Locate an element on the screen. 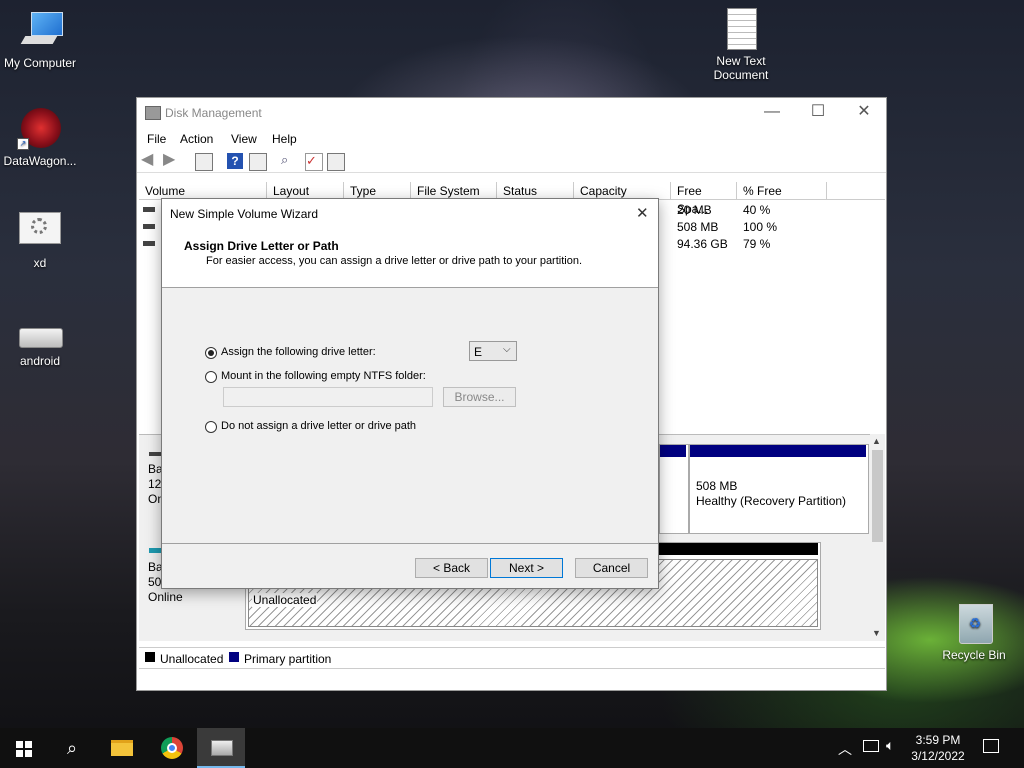  radio-no-letter is located at coordinates (211, 427).